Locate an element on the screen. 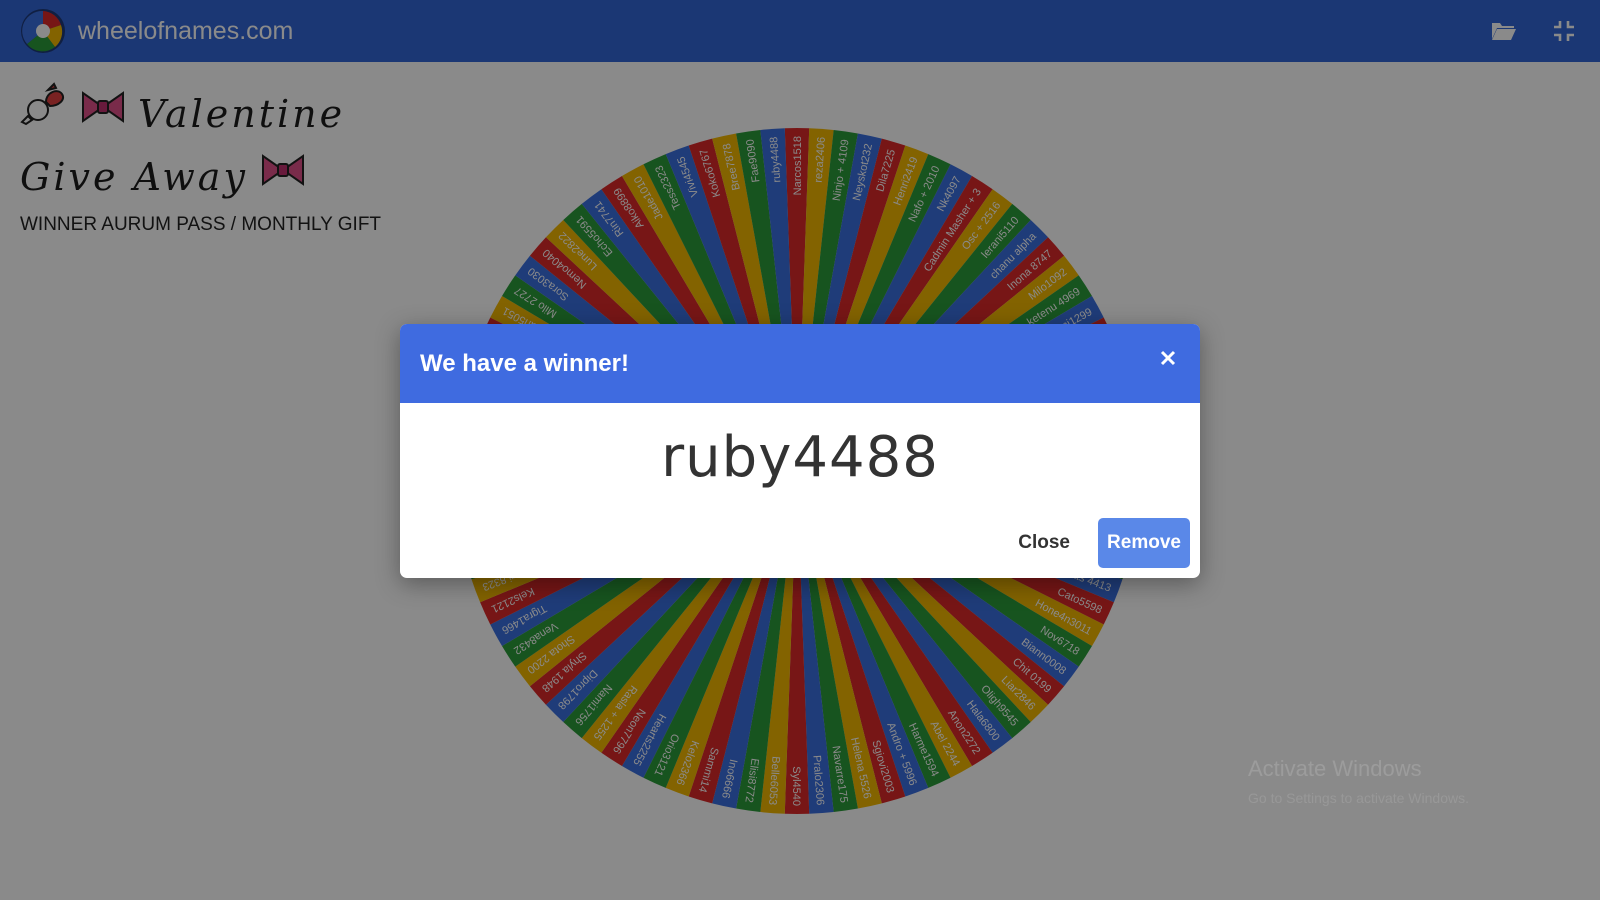 The image size is (1600, 900). activate-windows-watermark: Activate Windows is located at coordinates (1335, 768).